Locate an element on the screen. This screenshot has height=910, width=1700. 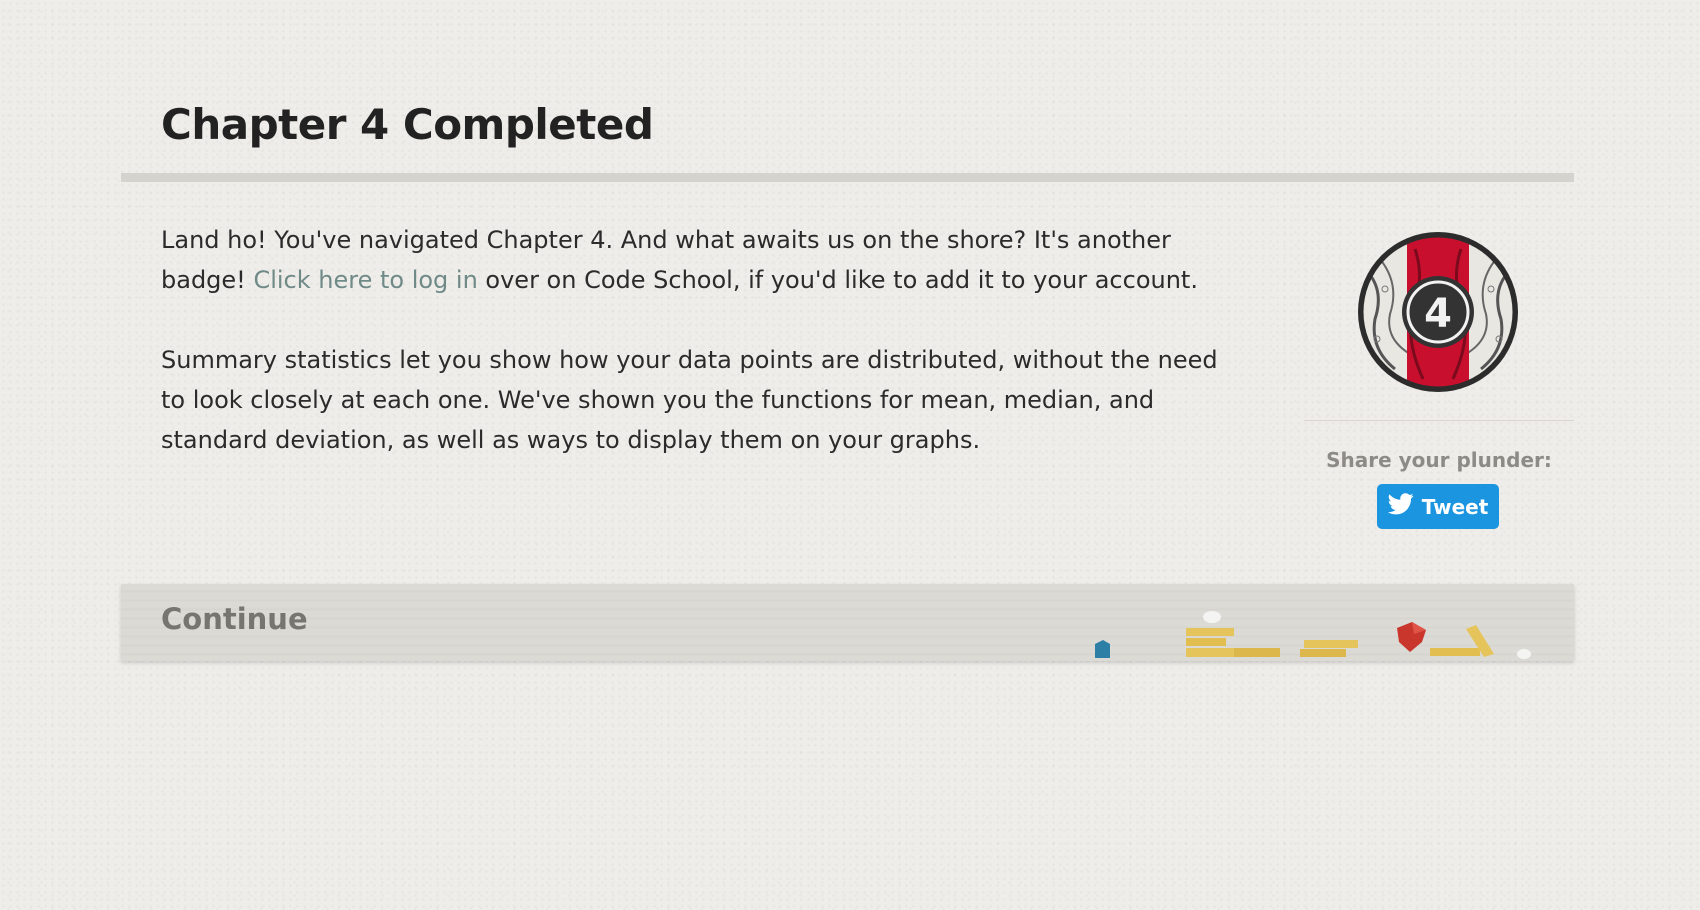
badge-number: 4 is located at coordinates (1438, 314).